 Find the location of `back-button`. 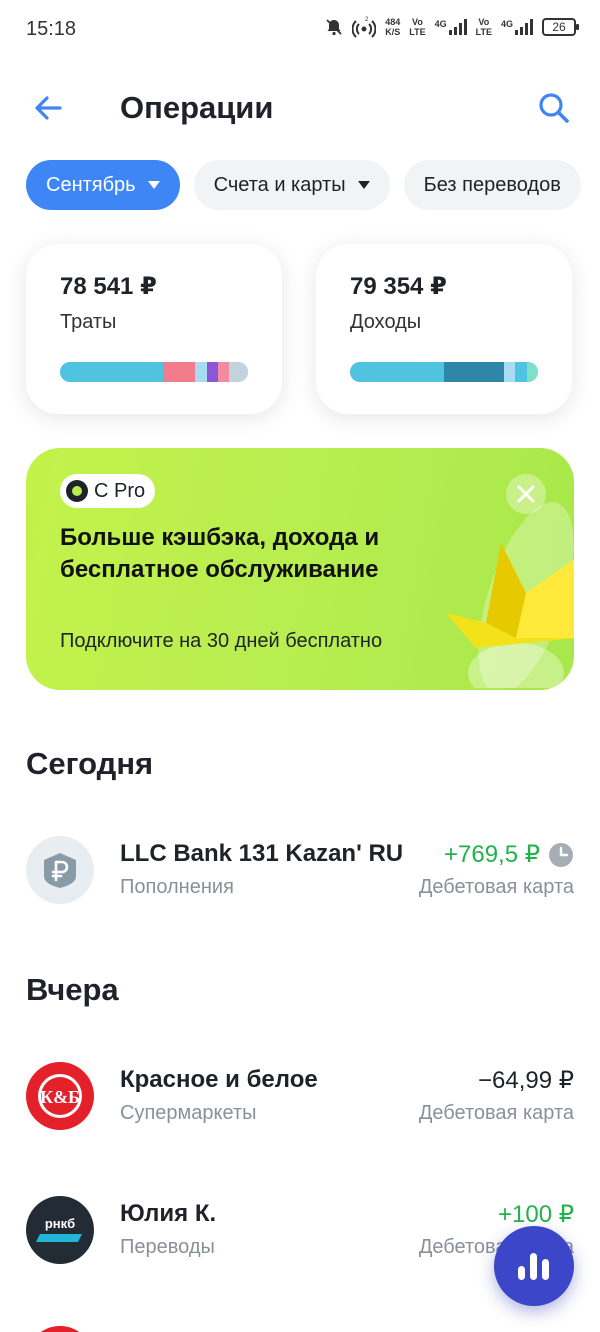

back-button is located at coordinates (48, 108).